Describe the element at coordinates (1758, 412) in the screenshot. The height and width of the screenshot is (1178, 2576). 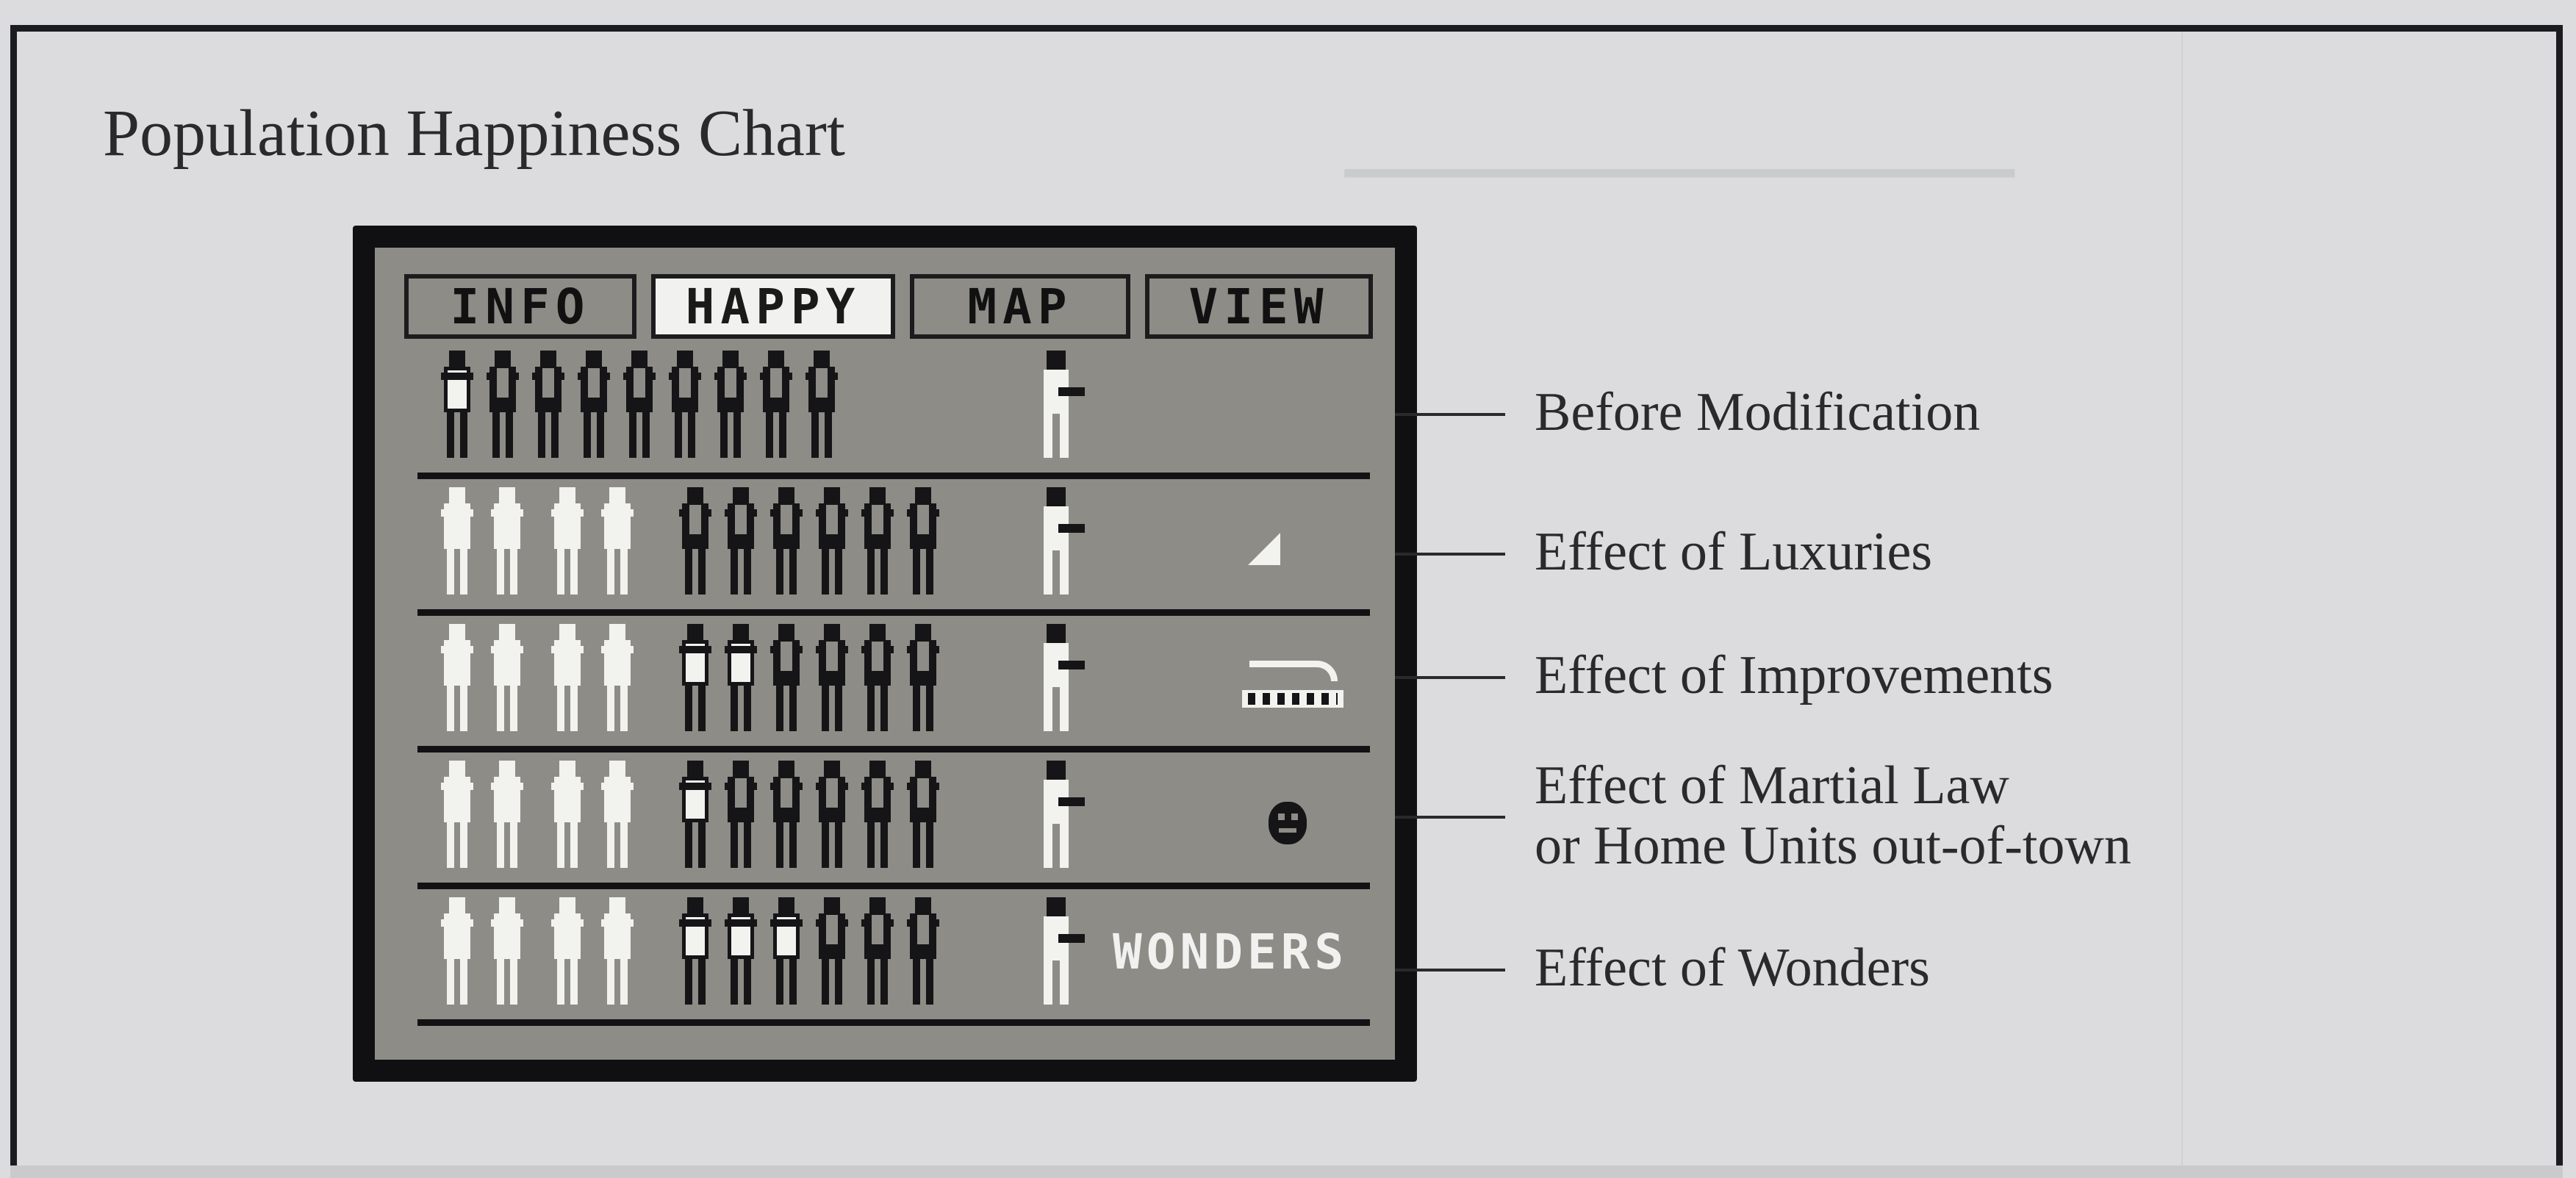
I see `callout-label: Before Modification` at that location.